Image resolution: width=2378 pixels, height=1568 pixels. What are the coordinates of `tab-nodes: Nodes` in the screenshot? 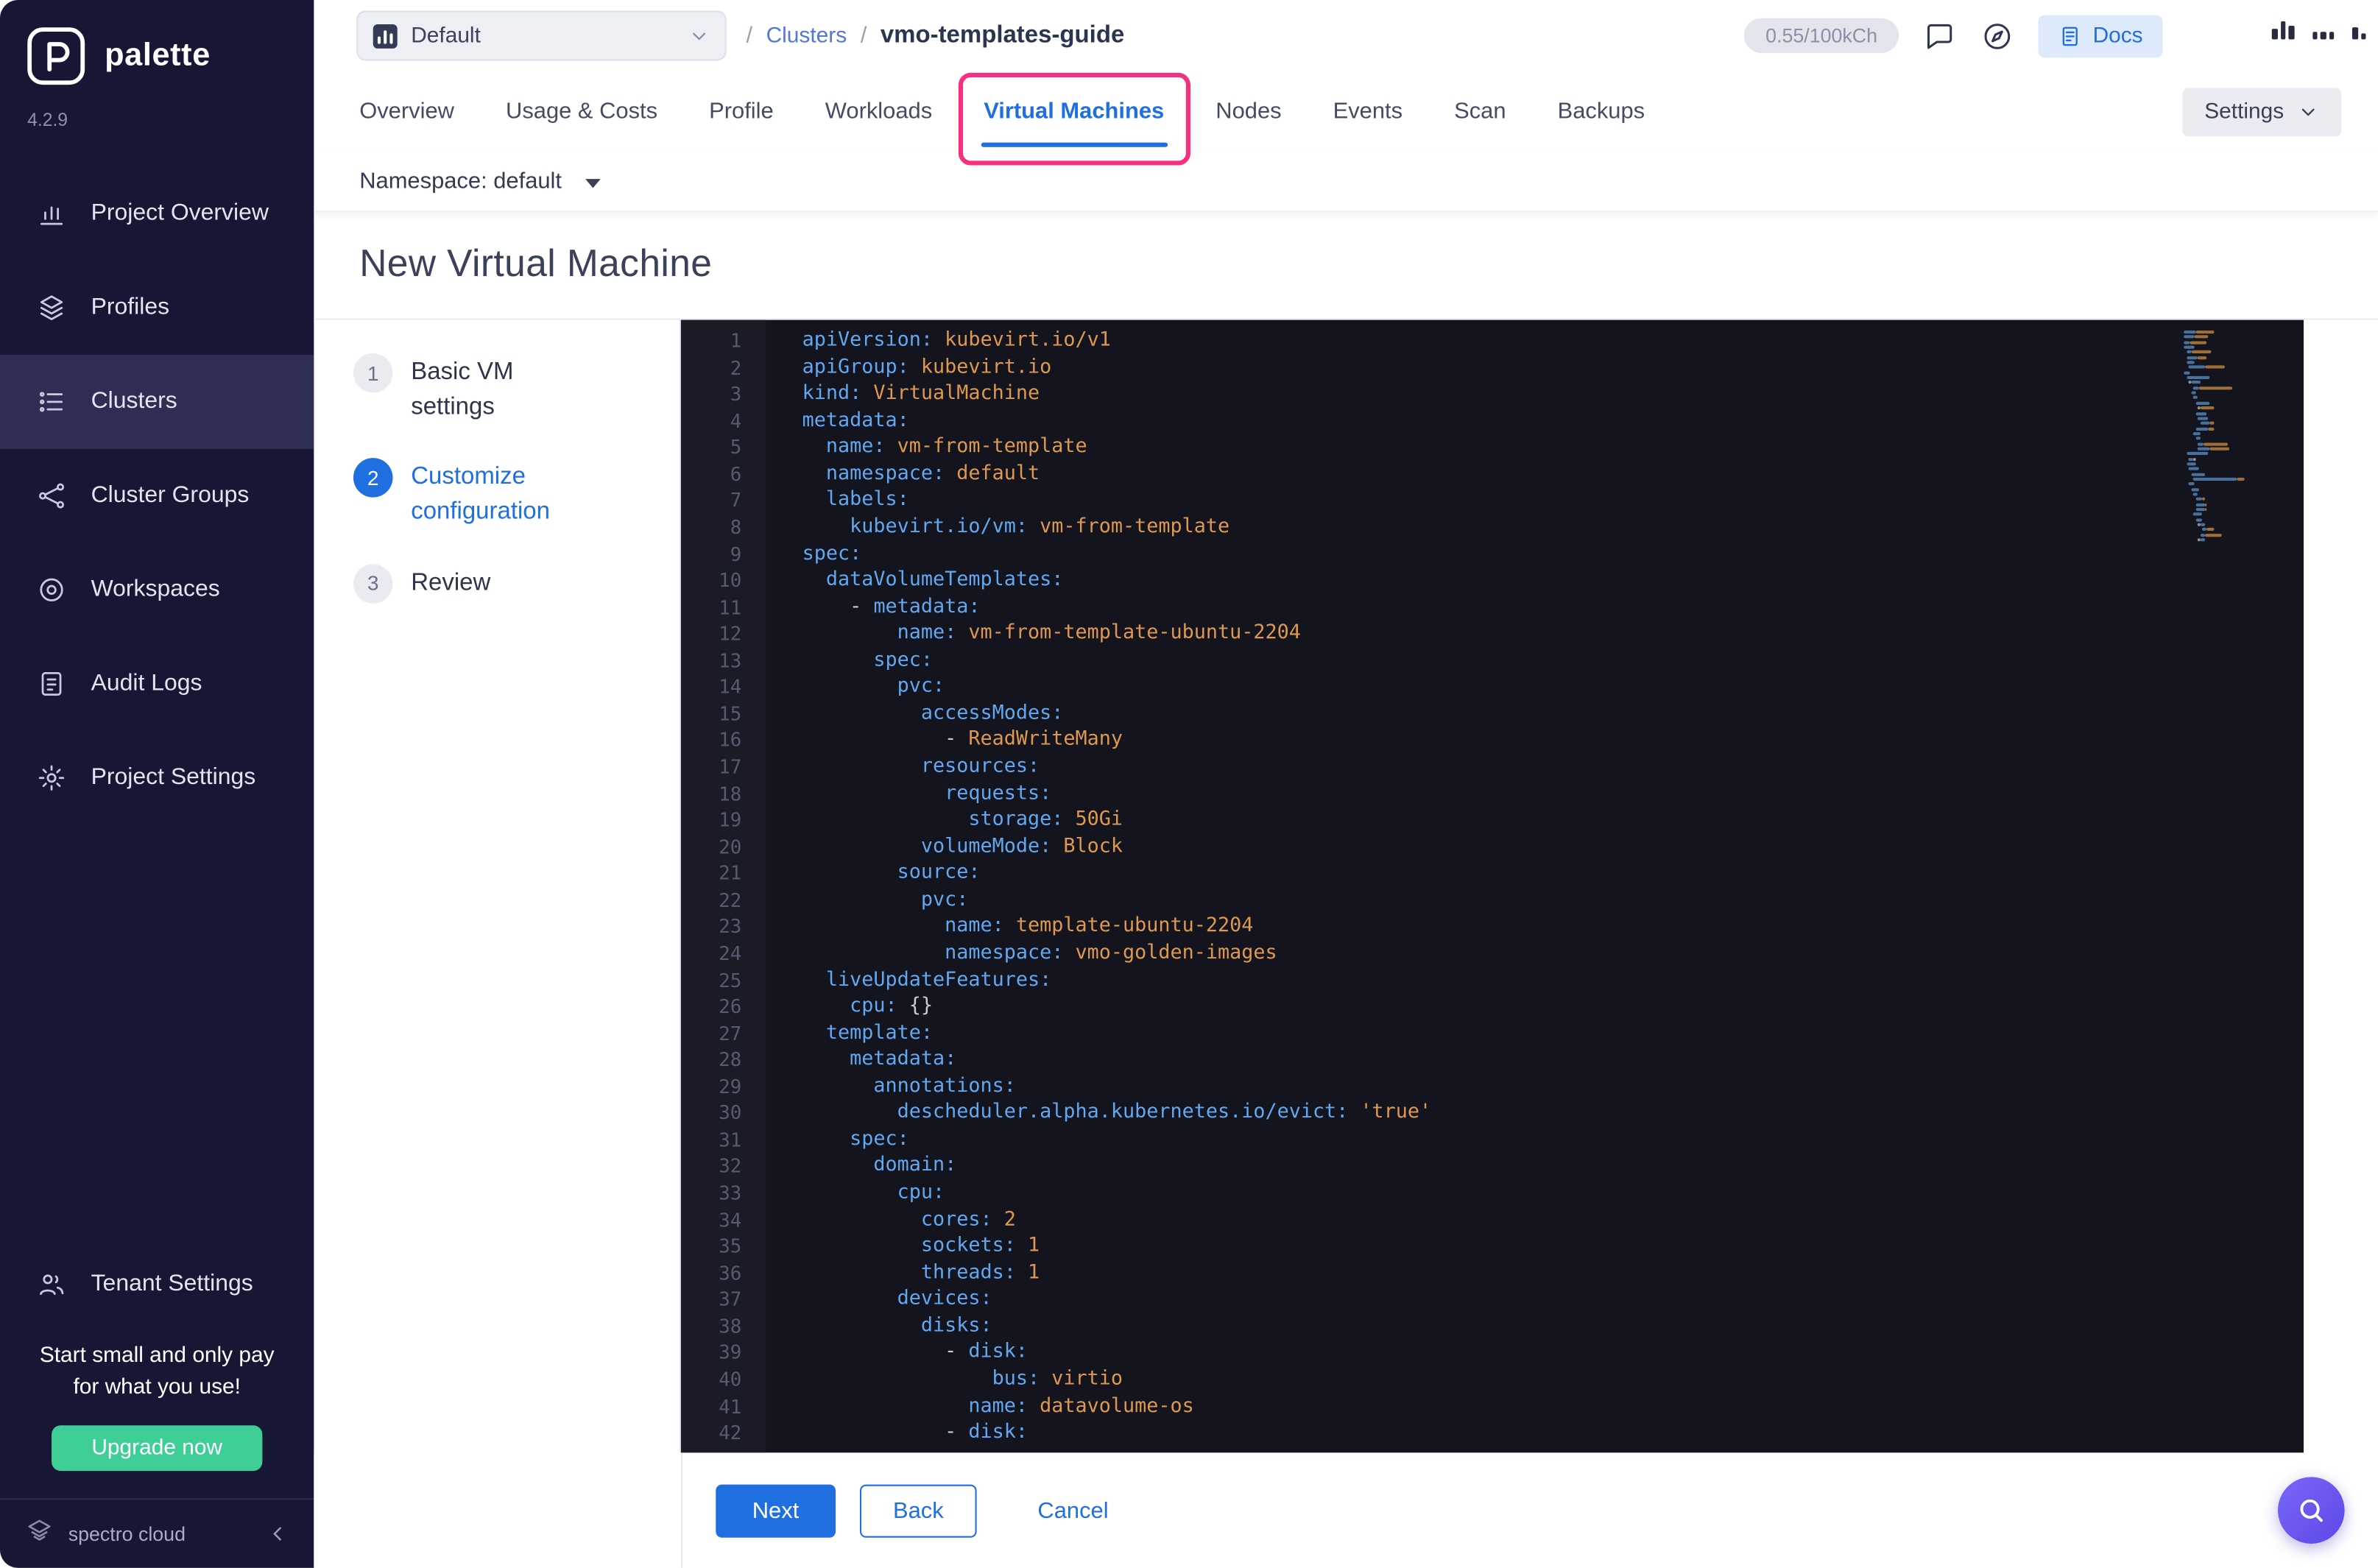 It's located at (1248, 112).